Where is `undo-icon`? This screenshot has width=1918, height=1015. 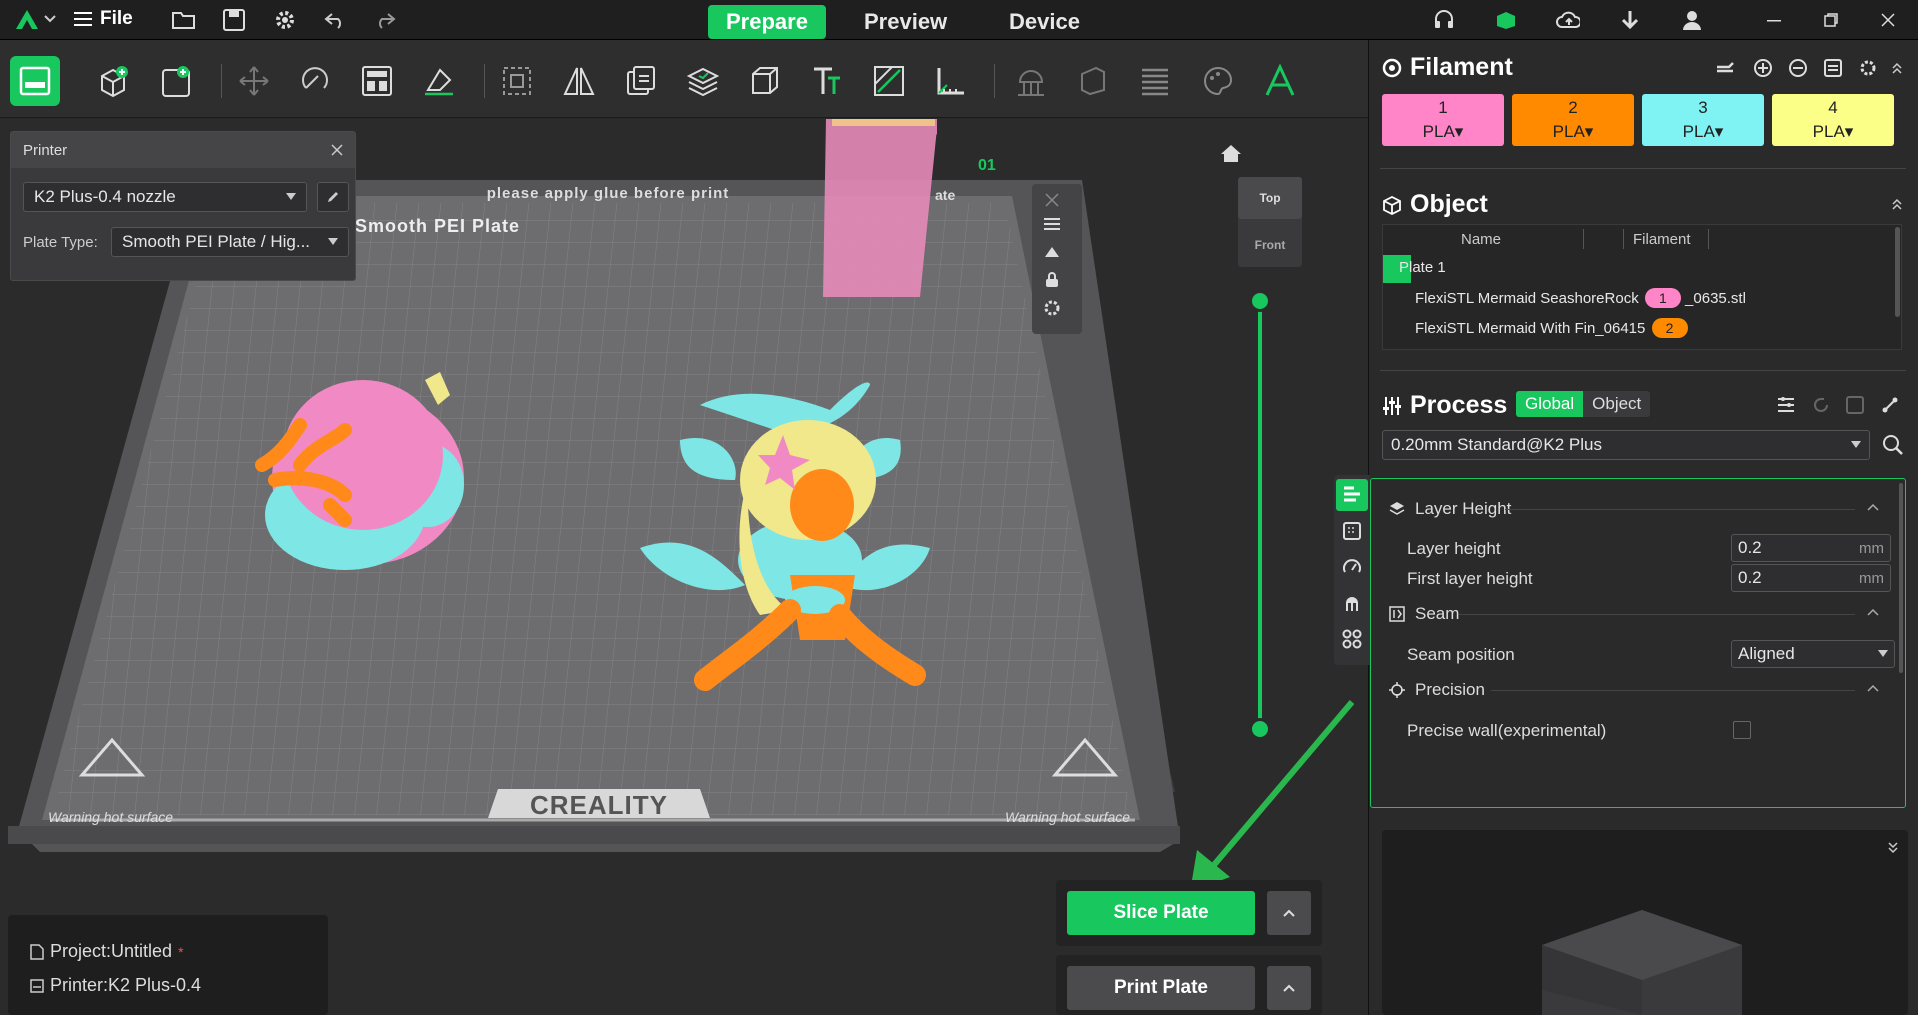 undo-icon is located at coordinates (335, 20).